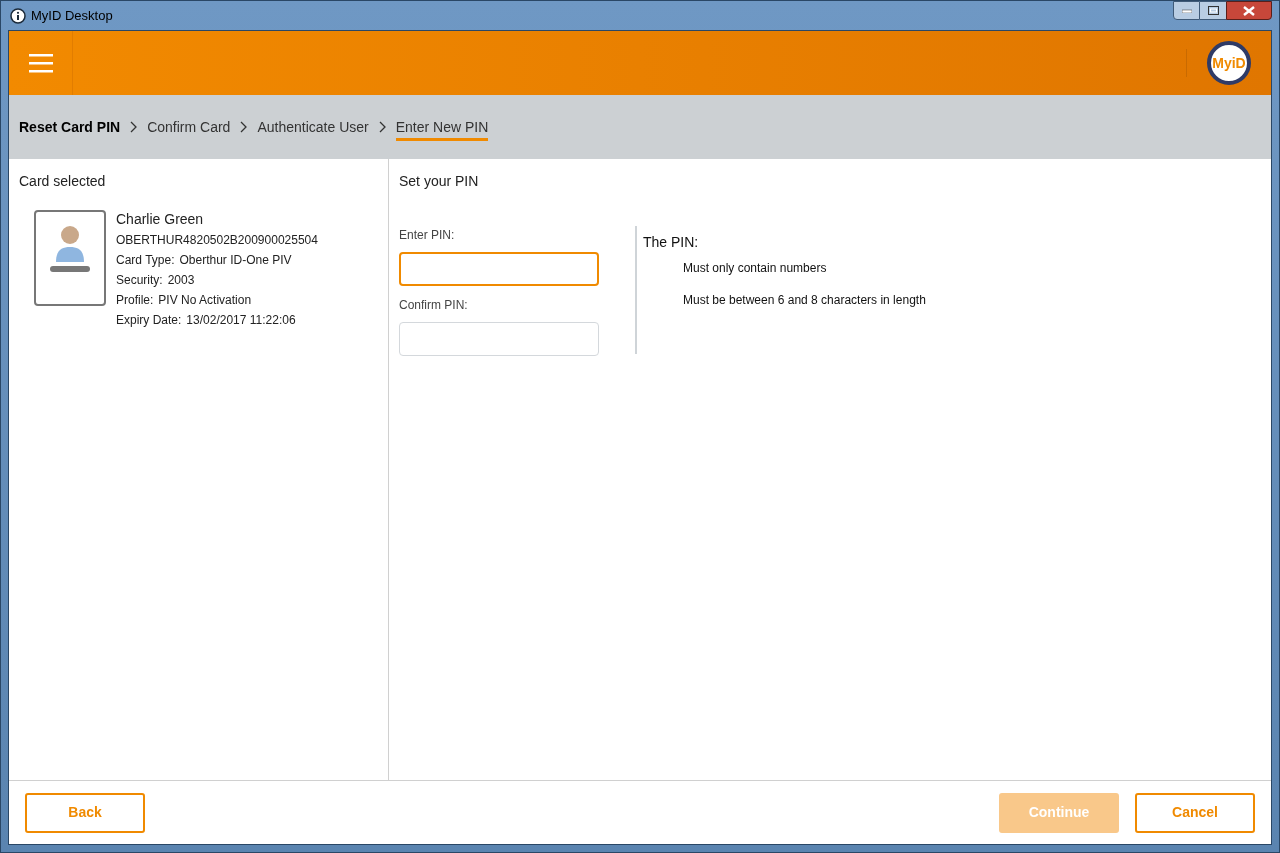  I want to click on detail-label: Expiry Date:, so click(149, 320).